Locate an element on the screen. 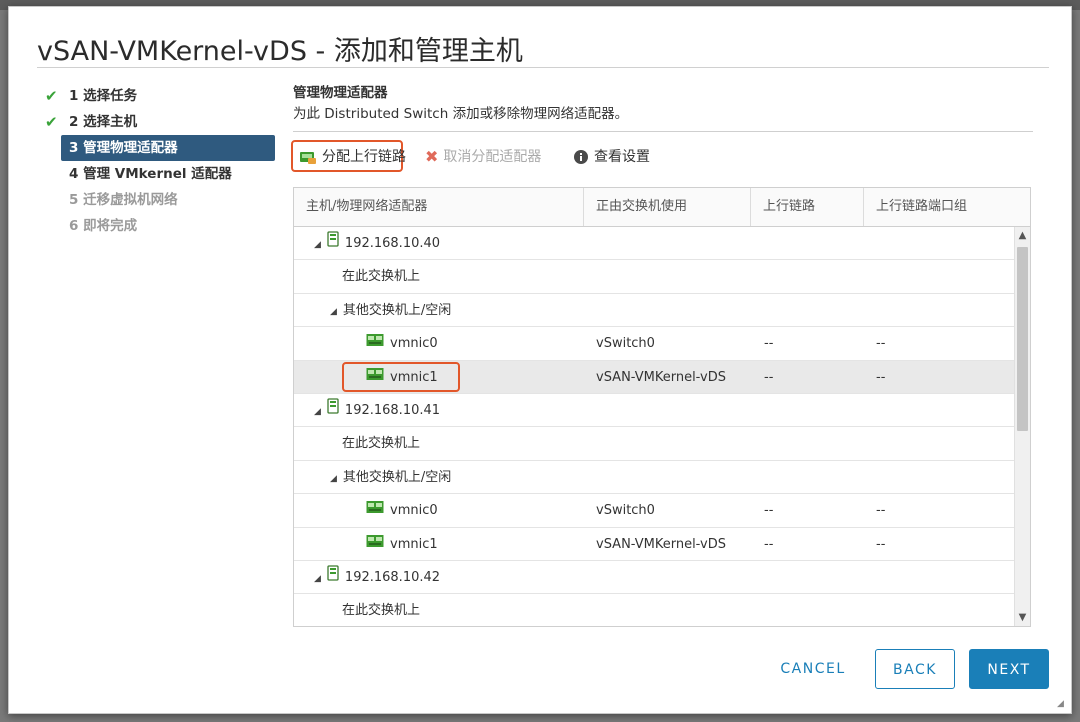 The image size is (1080, 722). host-row: ◢ 192.168.10.41 is located at coordinates (654, 411).